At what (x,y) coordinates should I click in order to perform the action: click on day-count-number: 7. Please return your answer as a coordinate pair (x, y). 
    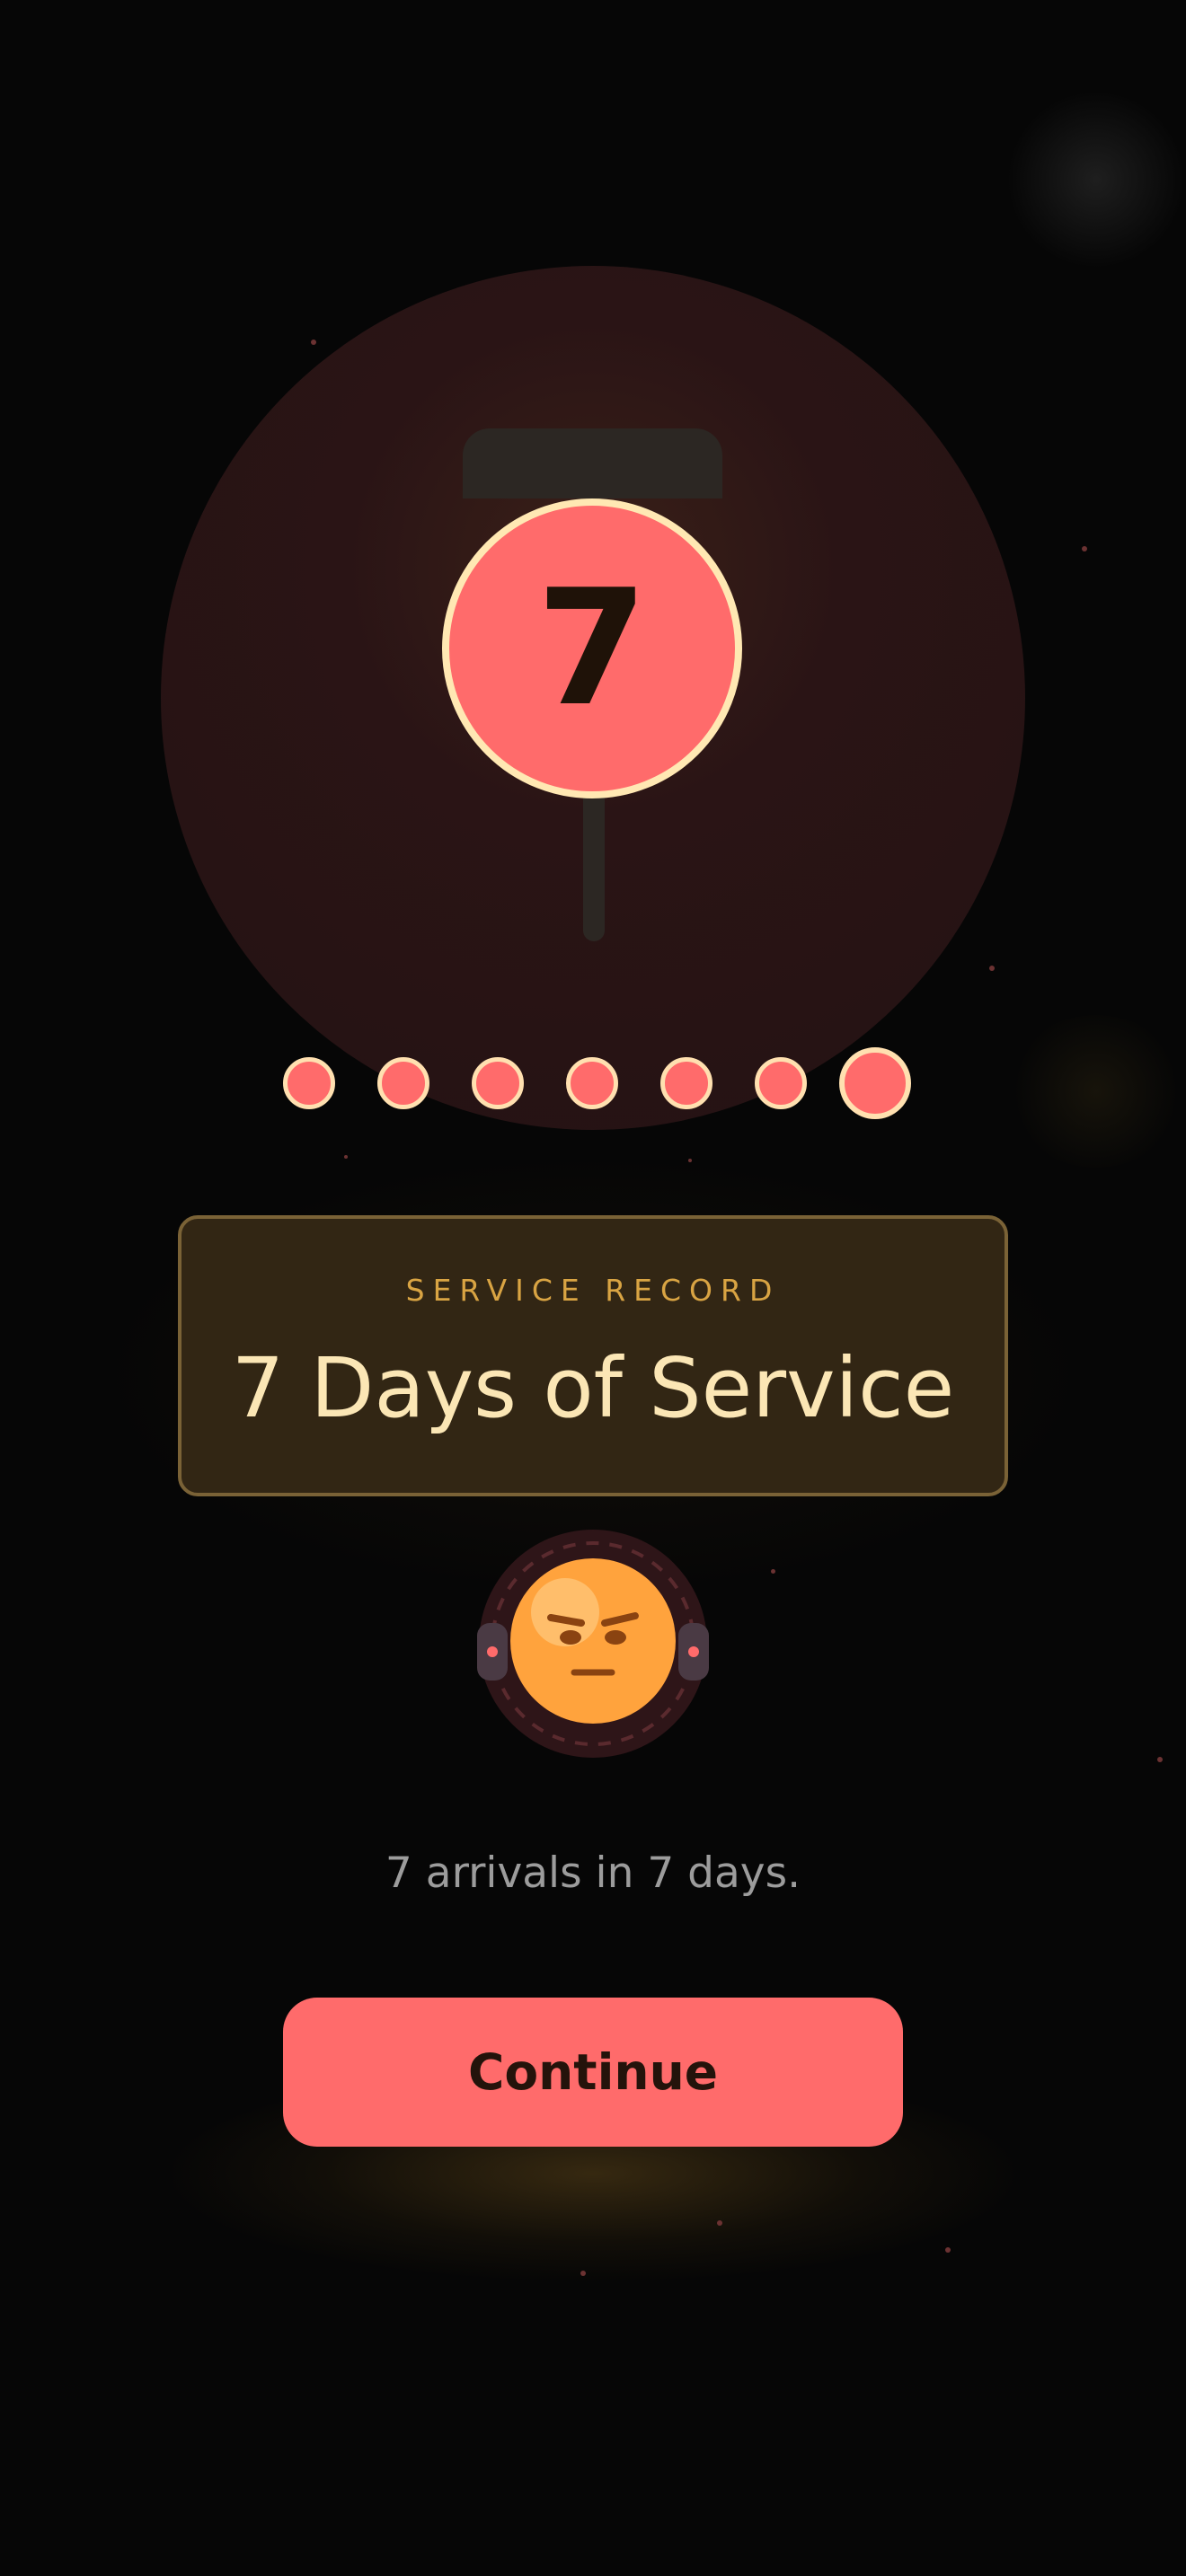
    Looking at the image, I should click on (592, 648).